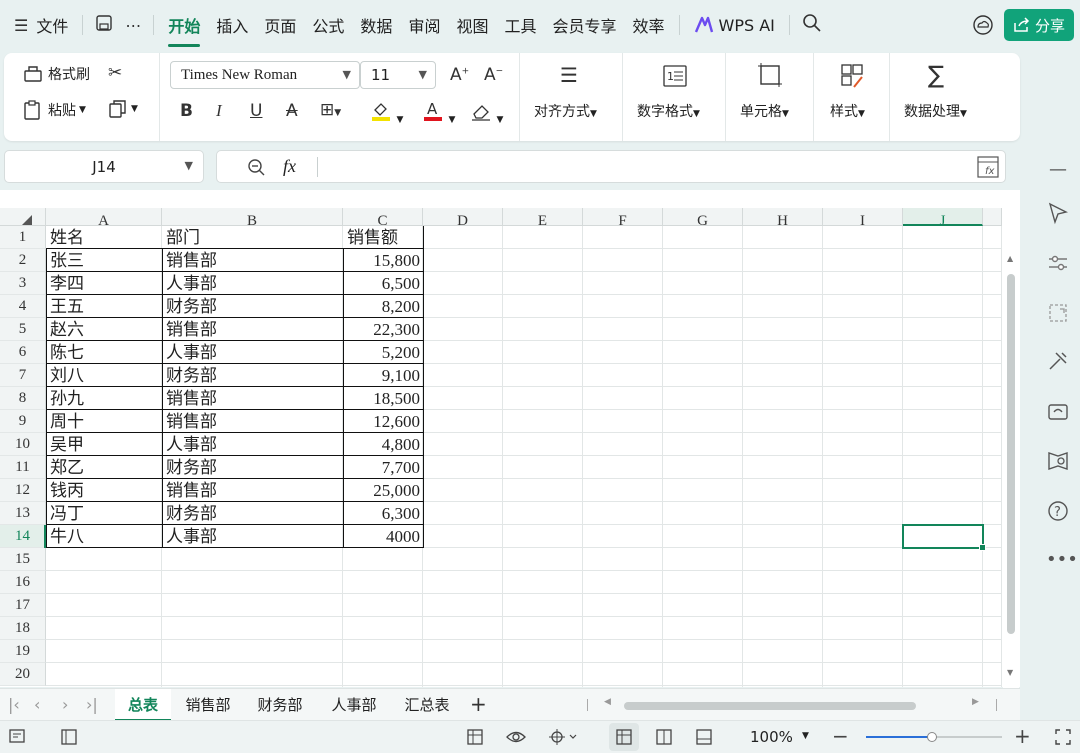  I want to click on row-header-5: 5, so click(23, 329).